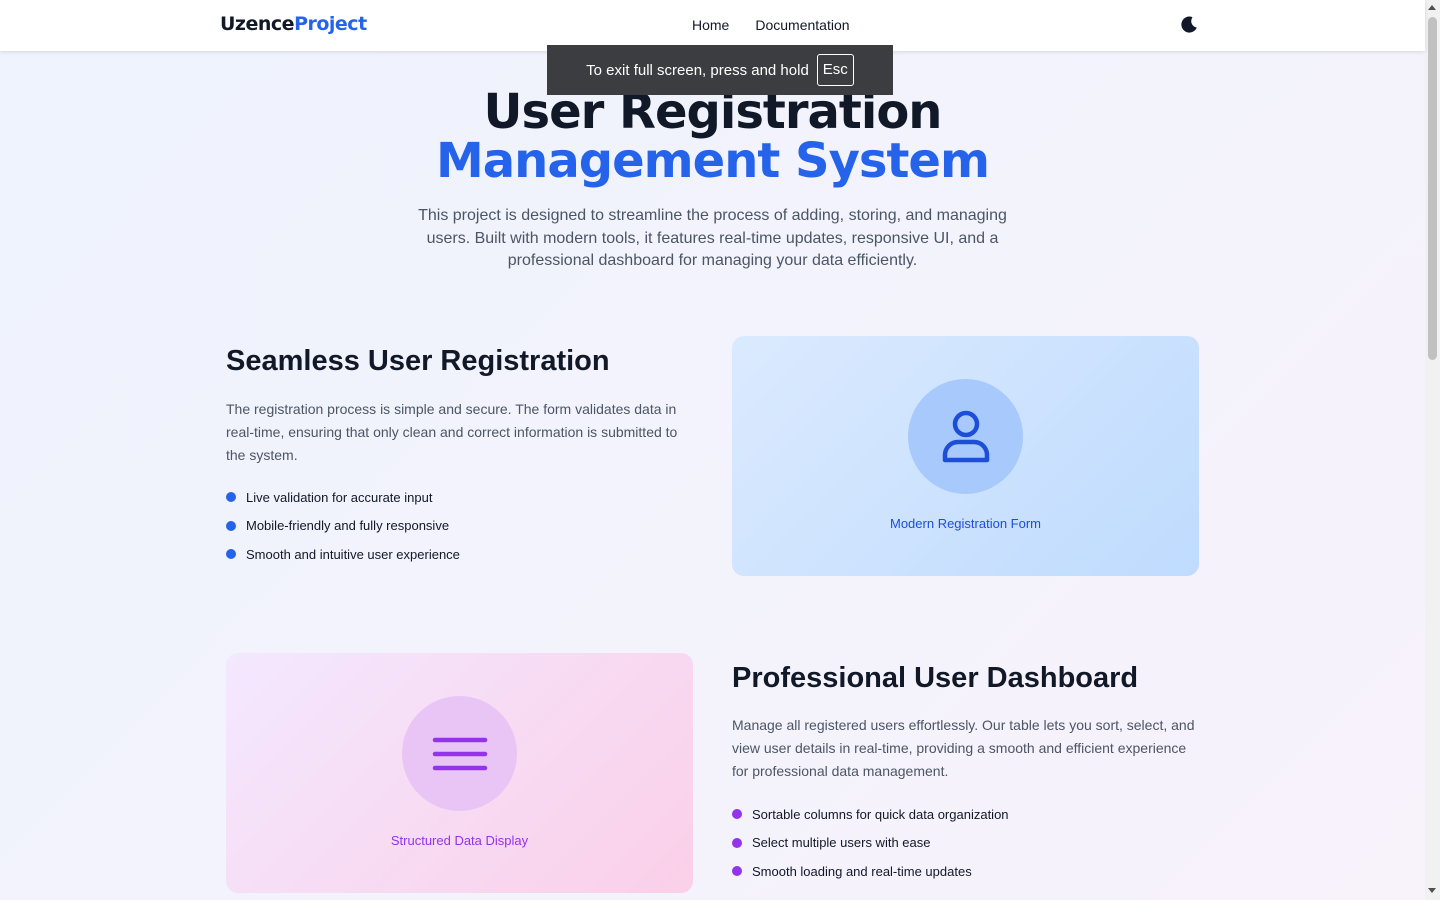 This screenshot has width=1440, height=900. I want to click on registration-section-title: Seamless User Registration, so click(418, 361).